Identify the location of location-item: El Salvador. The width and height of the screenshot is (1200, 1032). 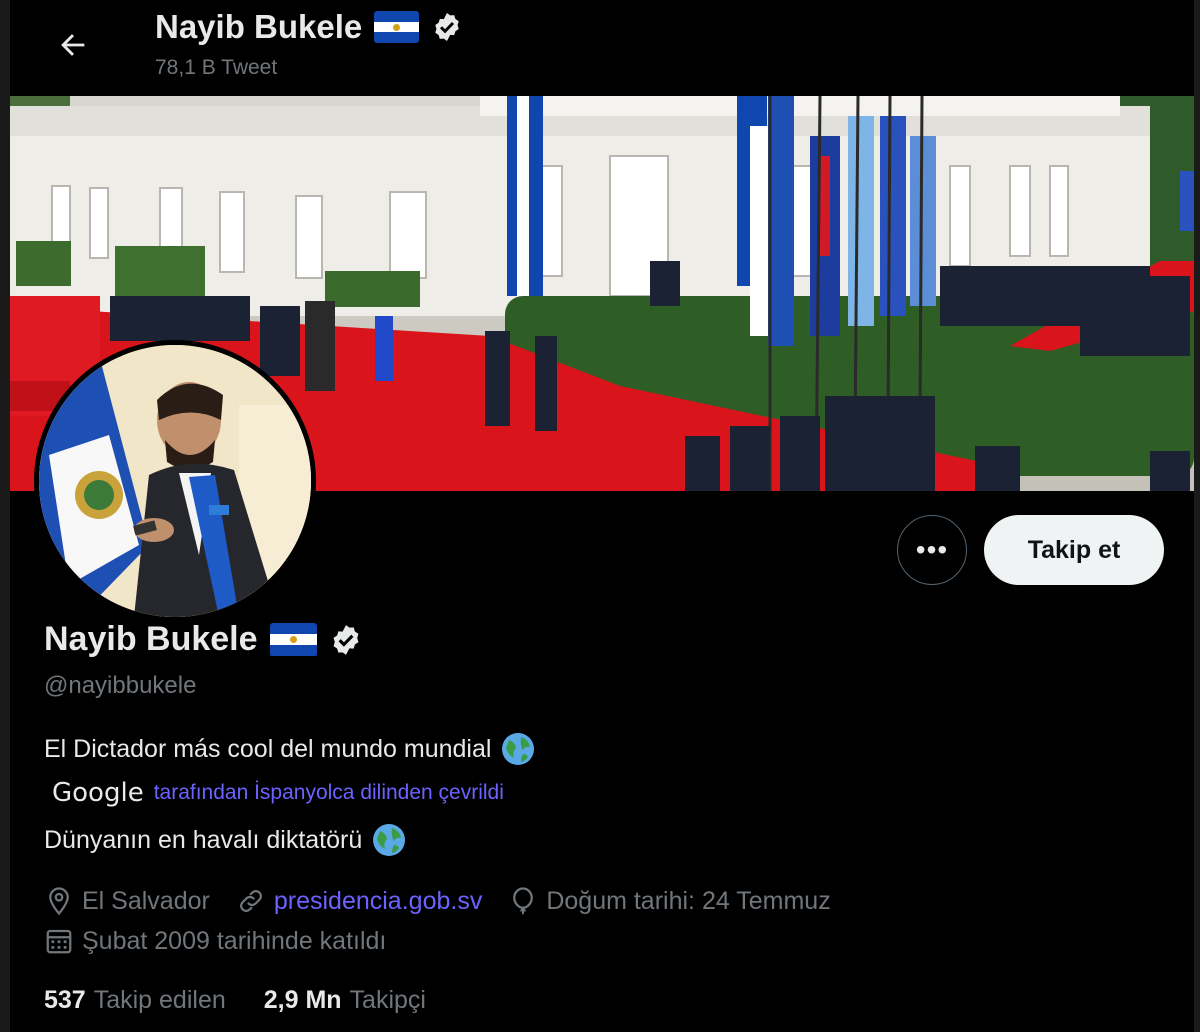
(127, 901).